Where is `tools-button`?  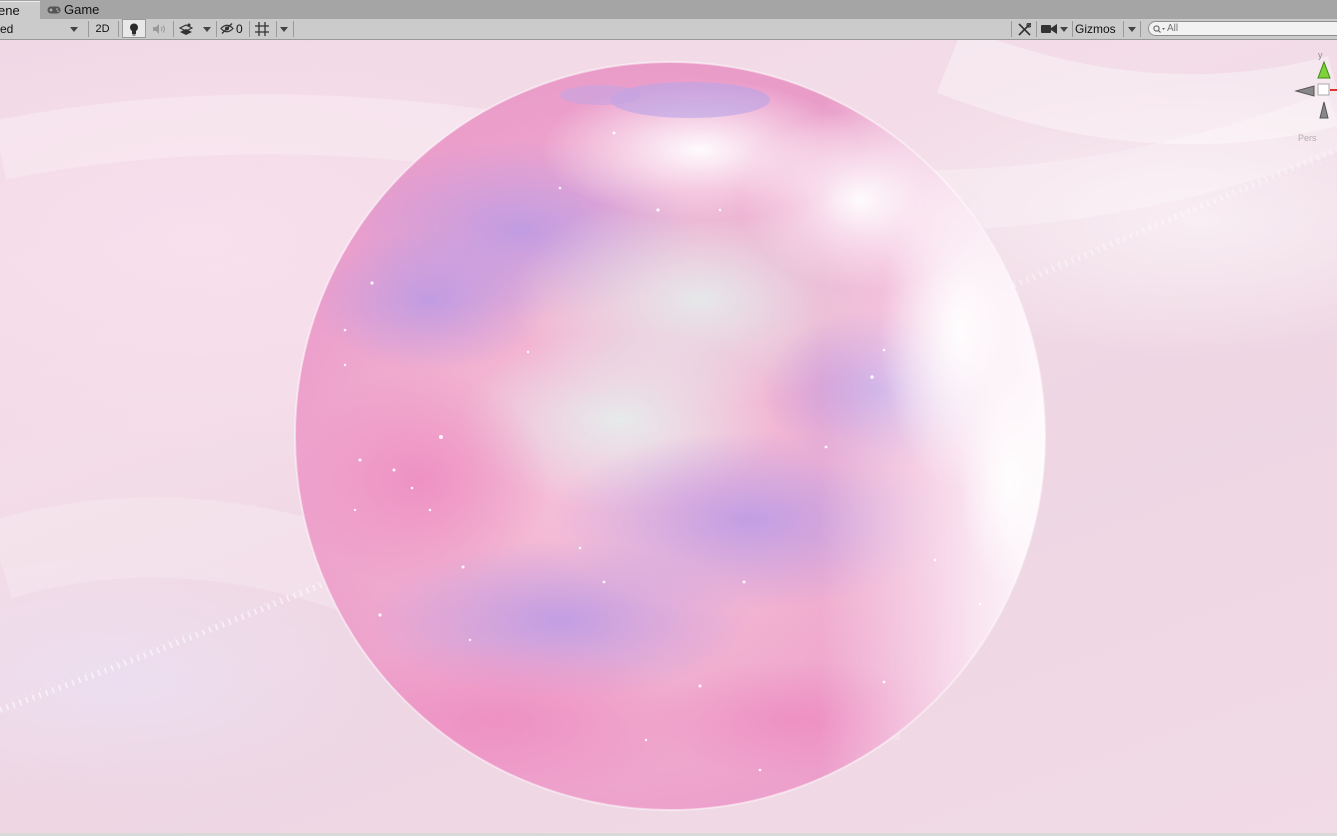
tools-button is located at coordinates (1025, 29).